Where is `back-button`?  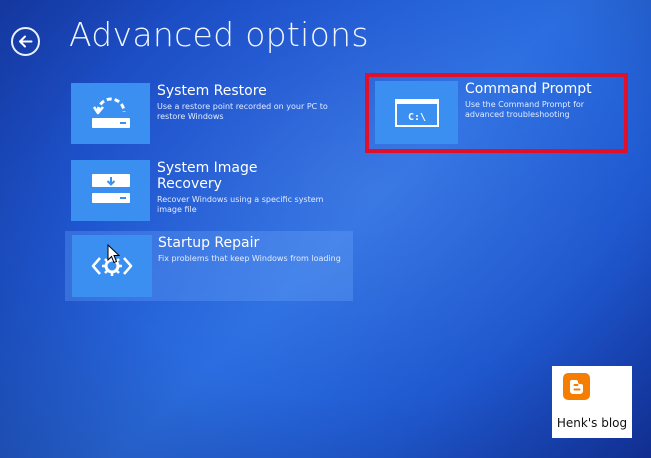 back-button is located at coordinates (25, 41).